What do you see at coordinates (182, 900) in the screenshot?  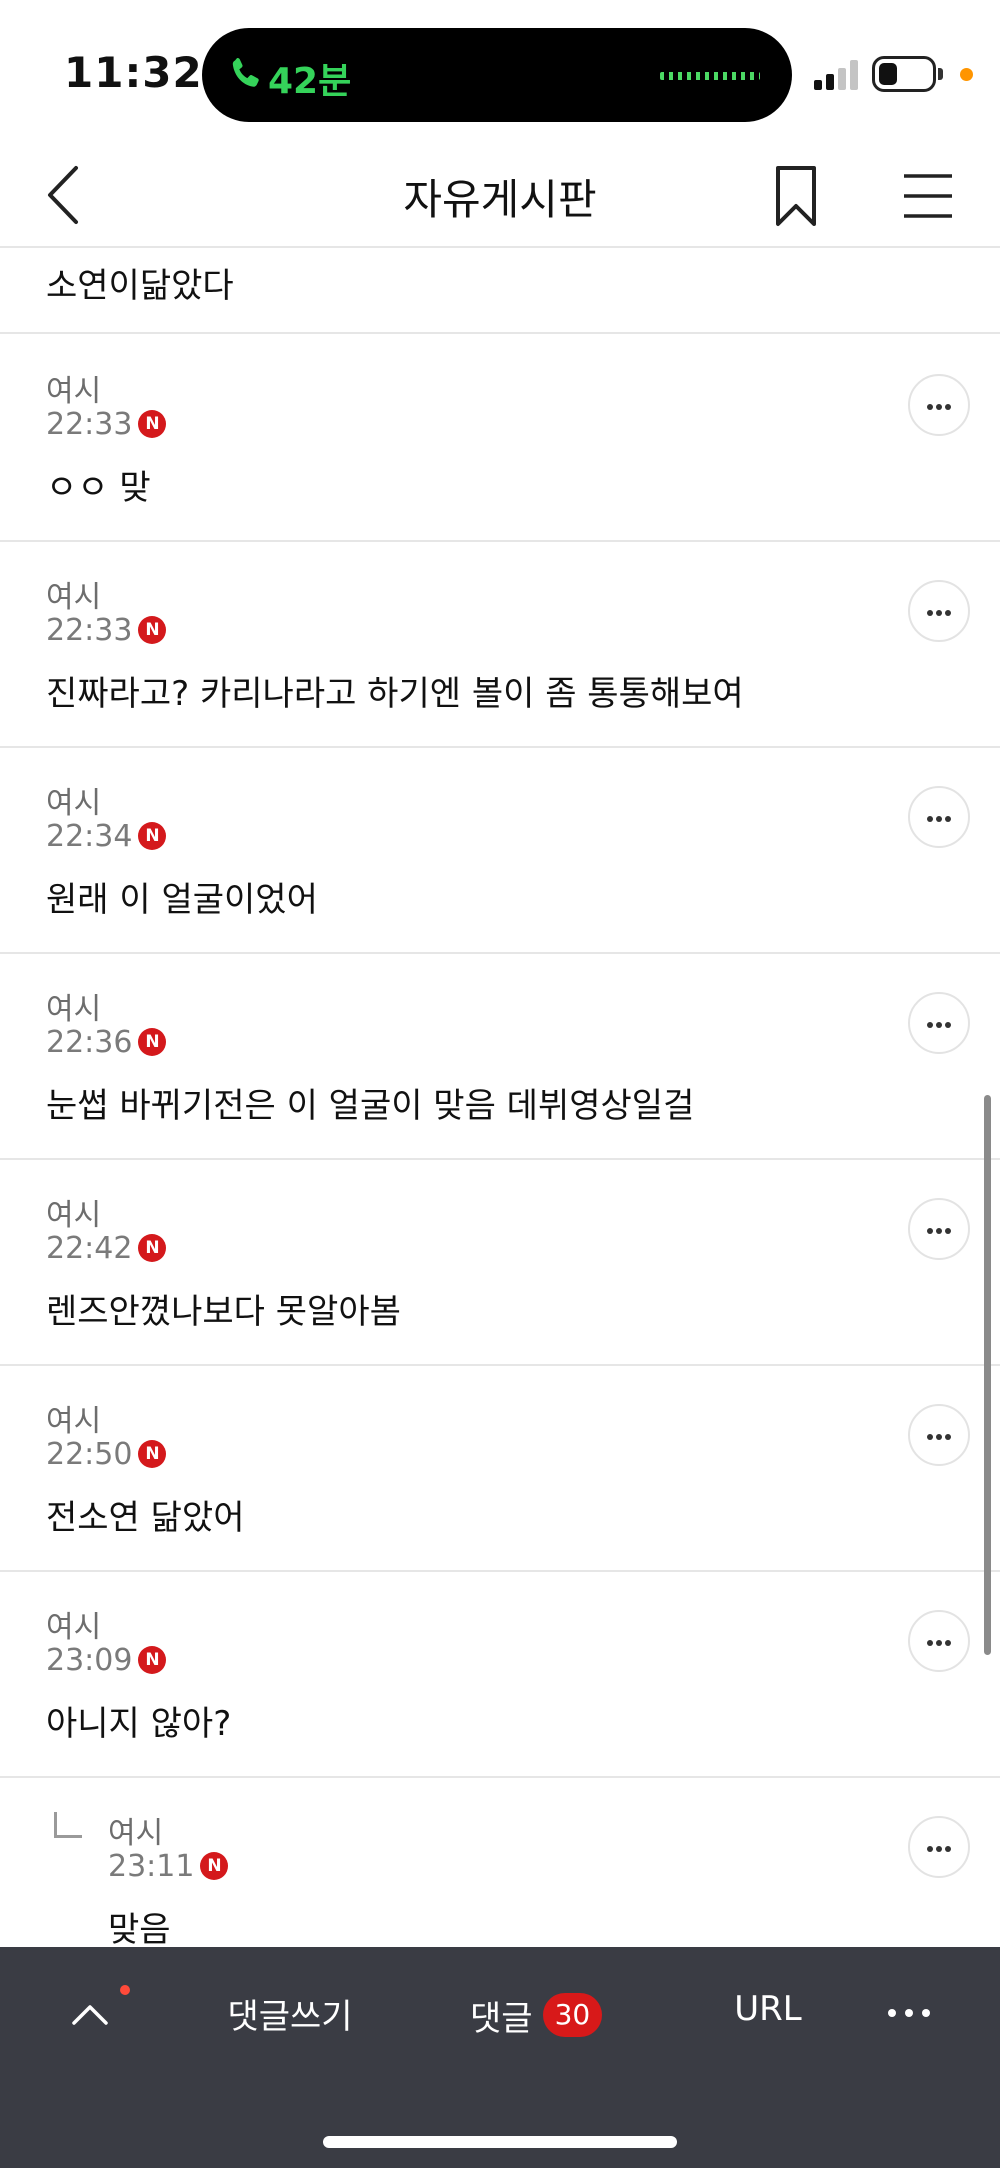 I see `comment-body: 원래 이 얼굴이었어` at bounding box center [182, 900].